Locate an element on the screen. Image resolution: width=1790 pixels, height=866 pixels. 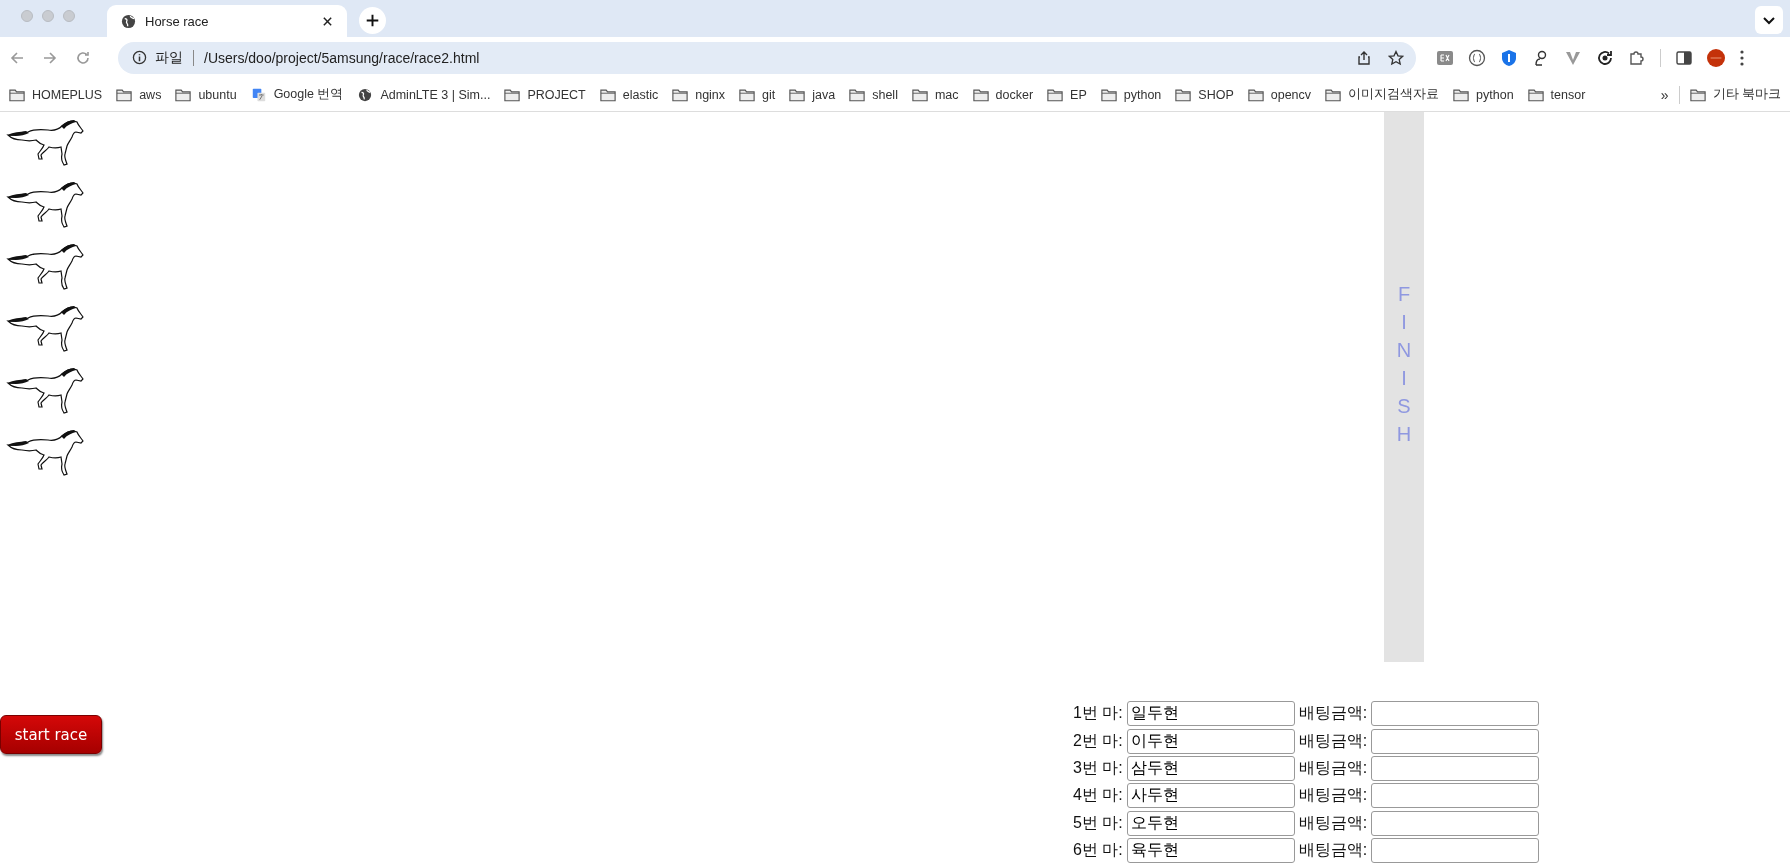
horse-name-field: 이두현 is located at coordinates (1210, 741).